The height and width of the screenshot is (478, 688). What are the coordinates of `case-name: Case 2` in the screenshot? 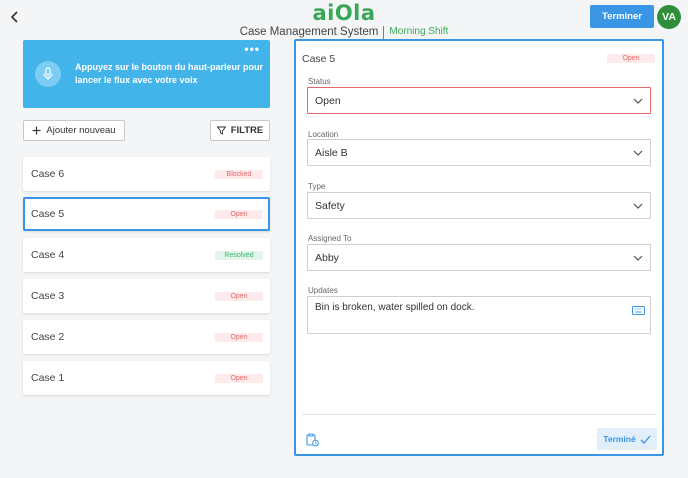 It's located at (48, 337).